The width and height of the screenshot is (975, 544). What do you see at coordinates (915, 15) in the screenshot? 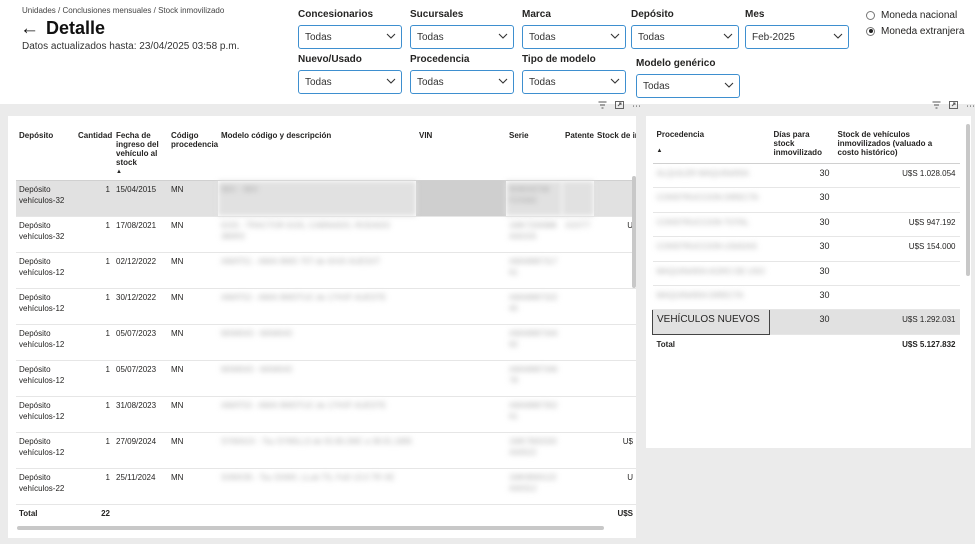
I see `radio-moneda-nacional: Moneda nacional` at bounding box center [915, 15].